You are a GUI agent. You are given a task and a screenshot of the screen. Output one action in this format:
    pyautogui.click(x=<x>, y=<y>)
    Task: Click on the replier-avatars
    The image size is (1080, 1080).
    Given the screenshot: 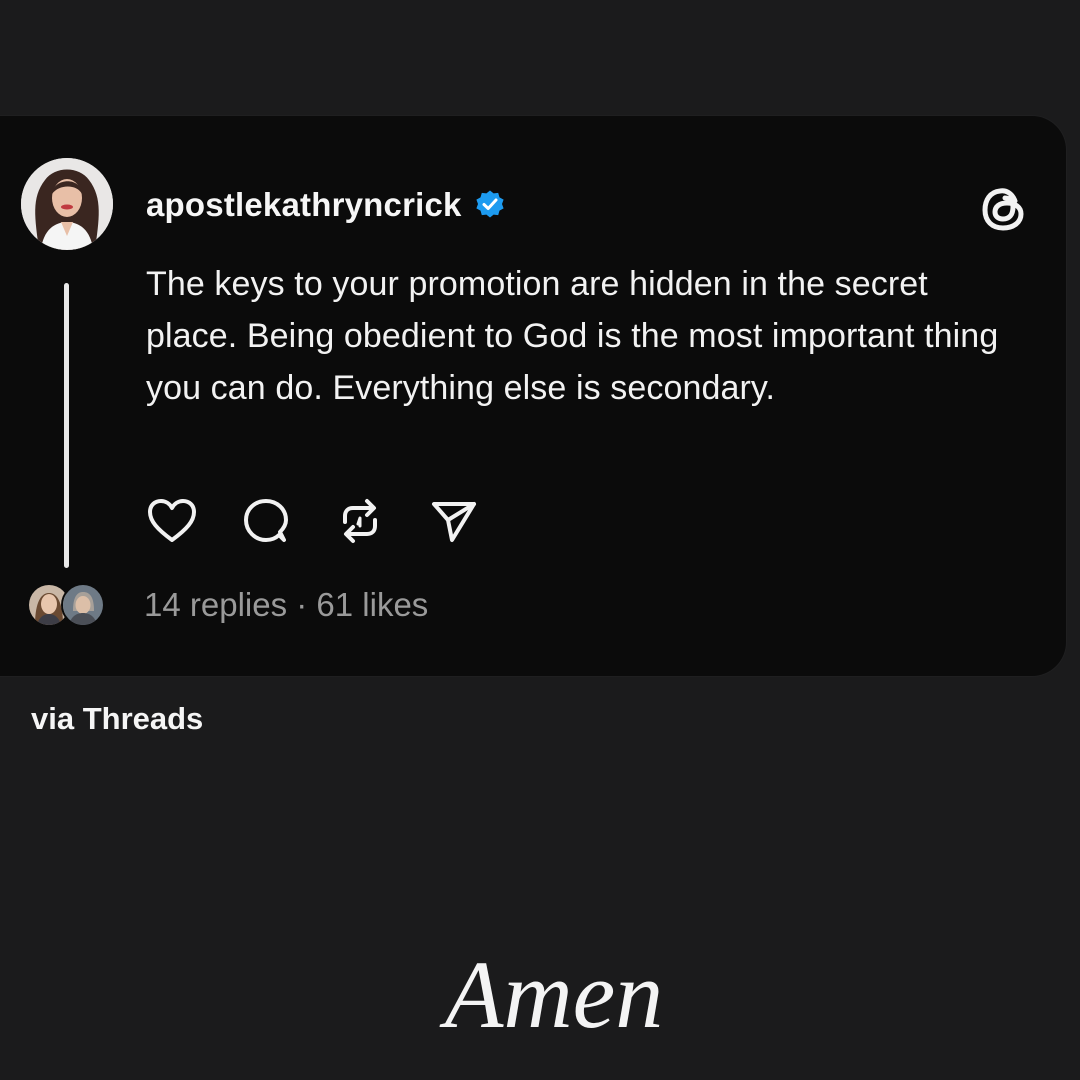 What is the action you would take?
    pyautogui.click(x=67, y=605)
    